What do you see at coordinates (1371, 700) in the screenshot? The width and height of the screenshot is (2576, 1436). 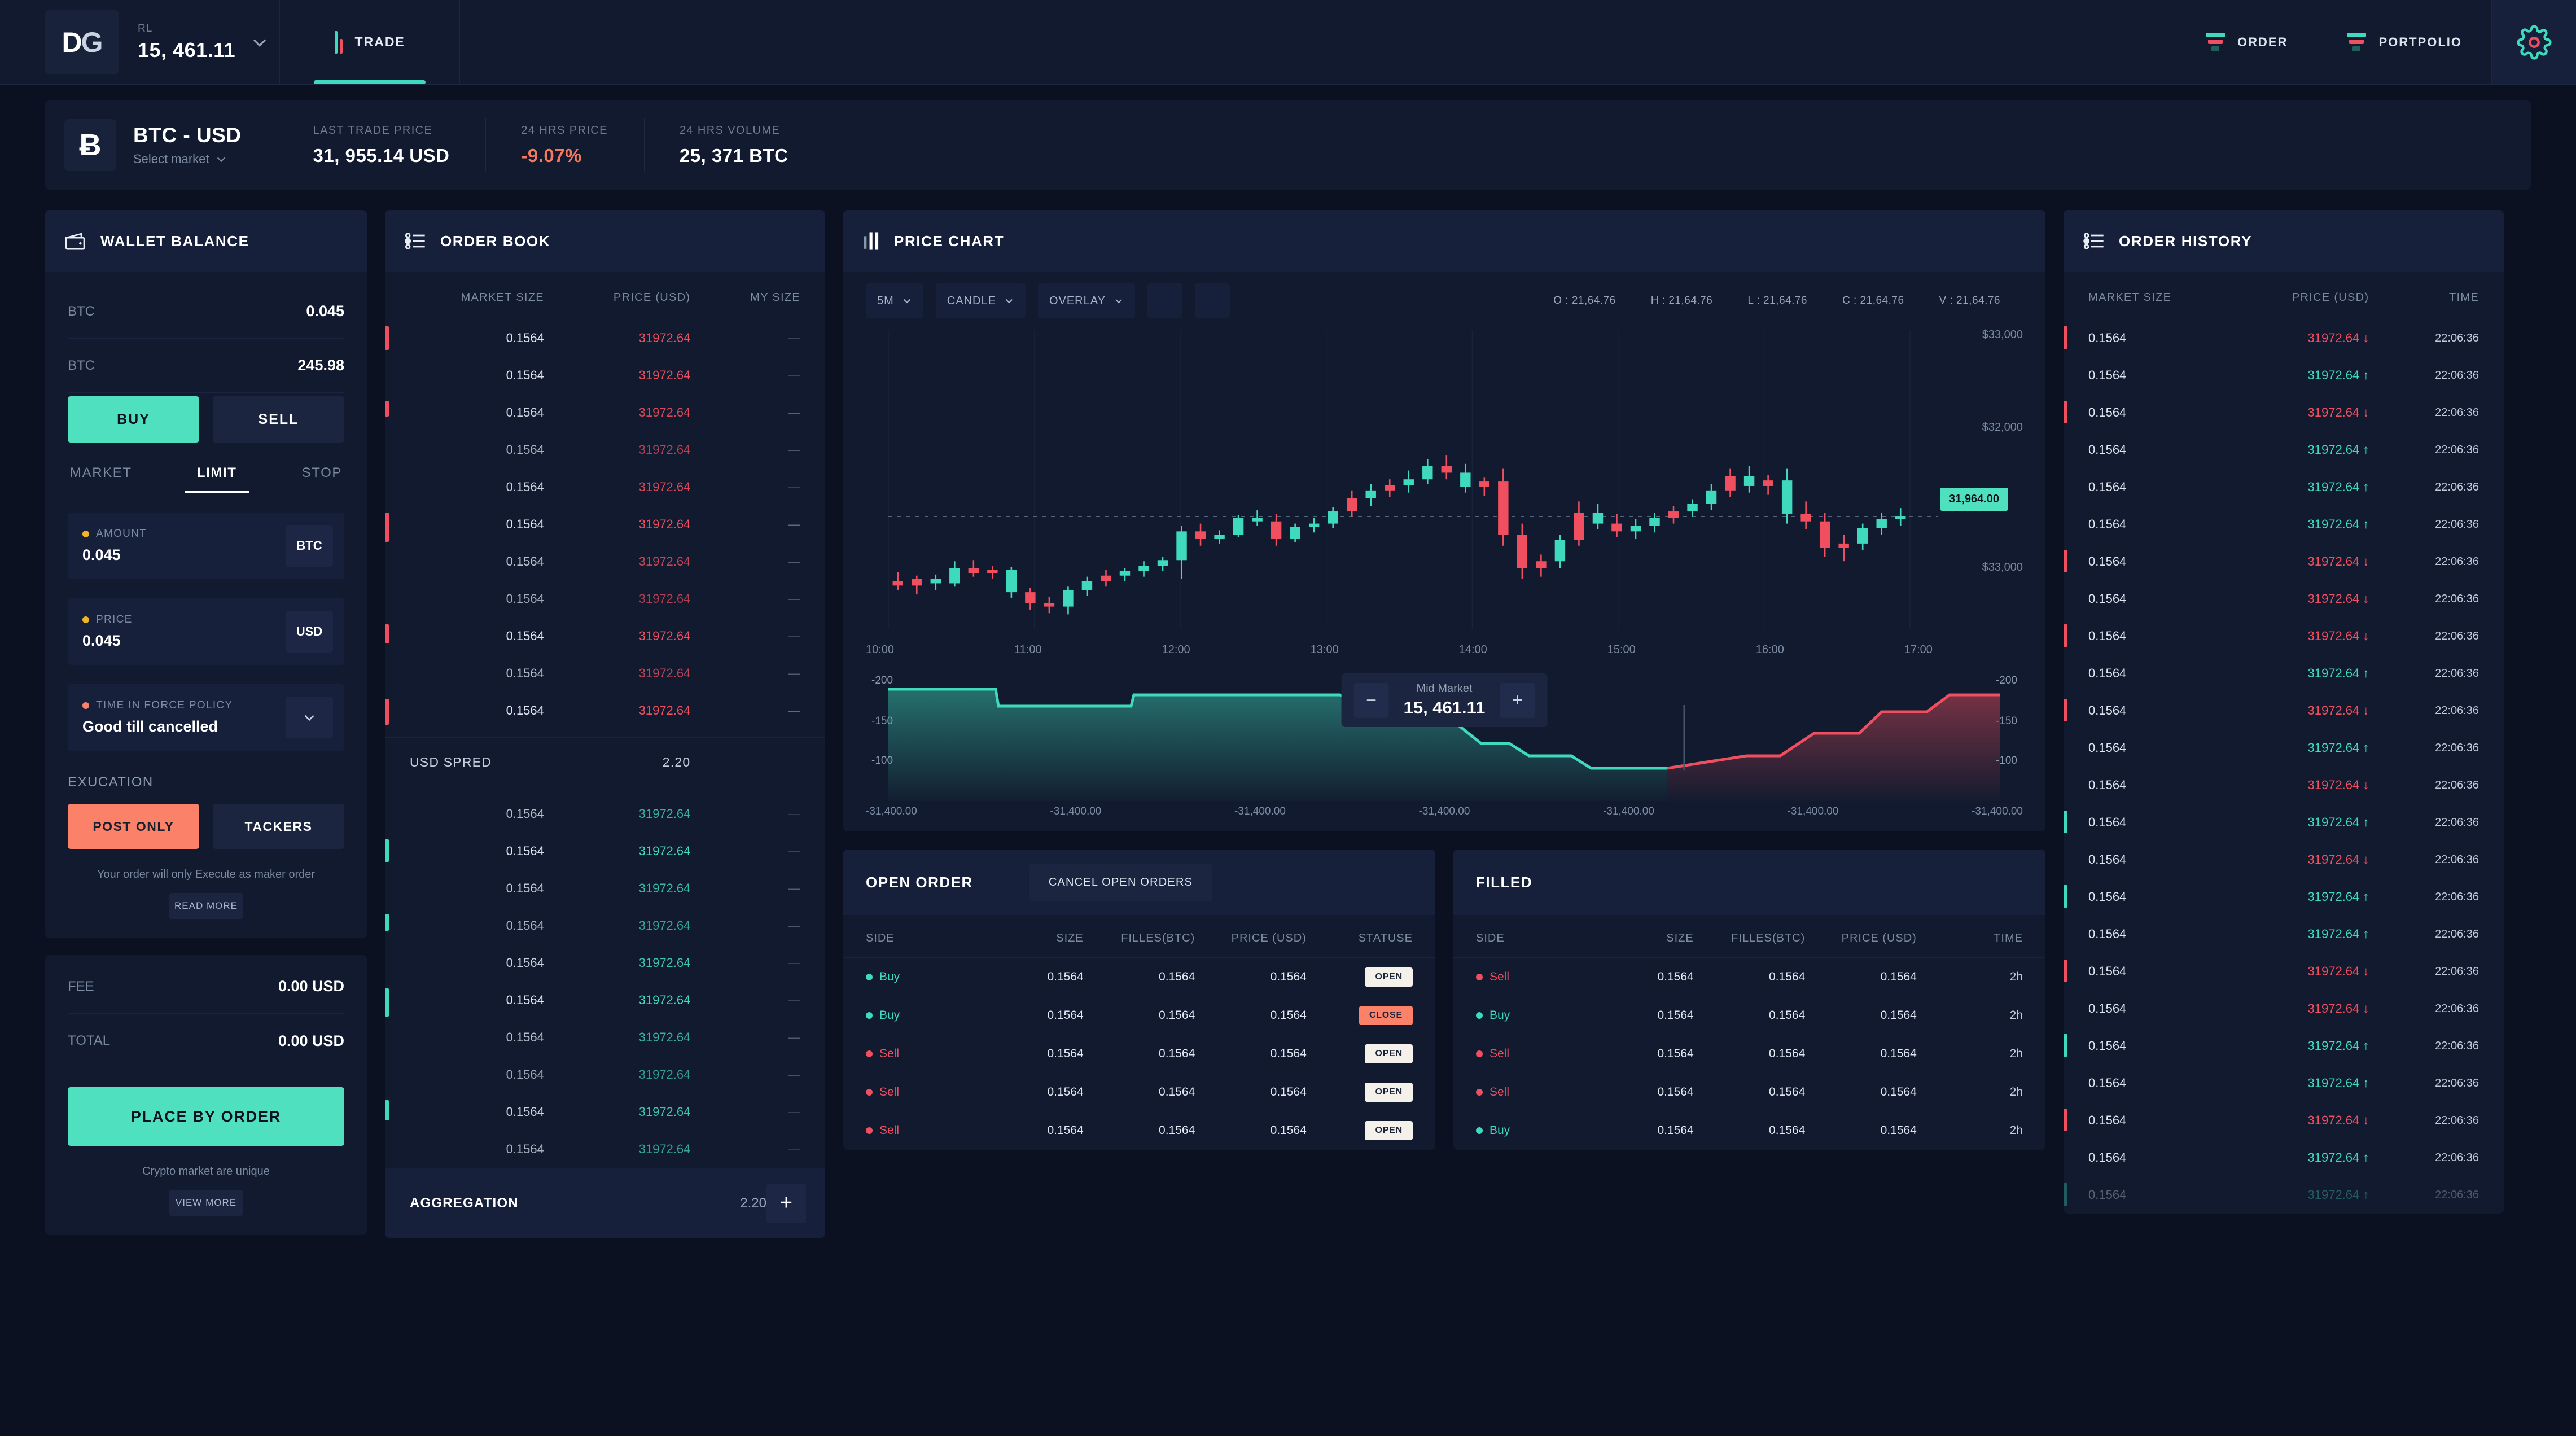 I see `mid-market-decrease-button: −` at bounding box center [1371, 700].